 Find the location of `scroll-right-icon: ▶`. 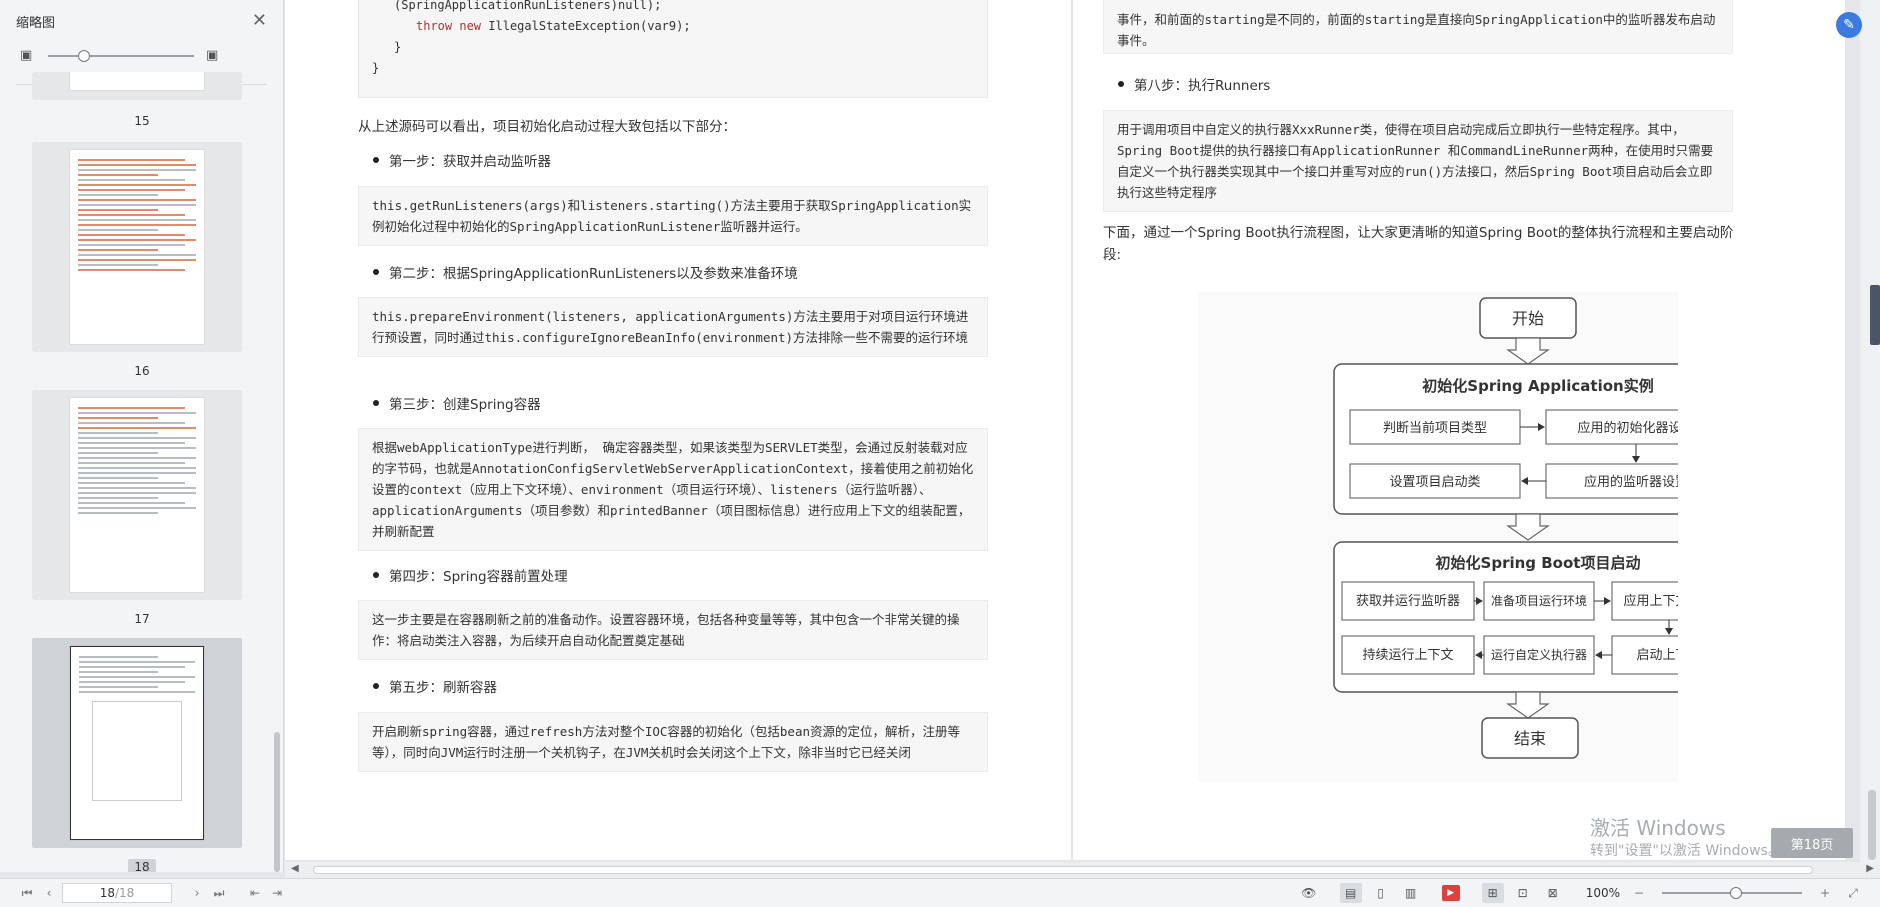

scroll-right-icon: ▶ is located at coordinates (1870, 868).